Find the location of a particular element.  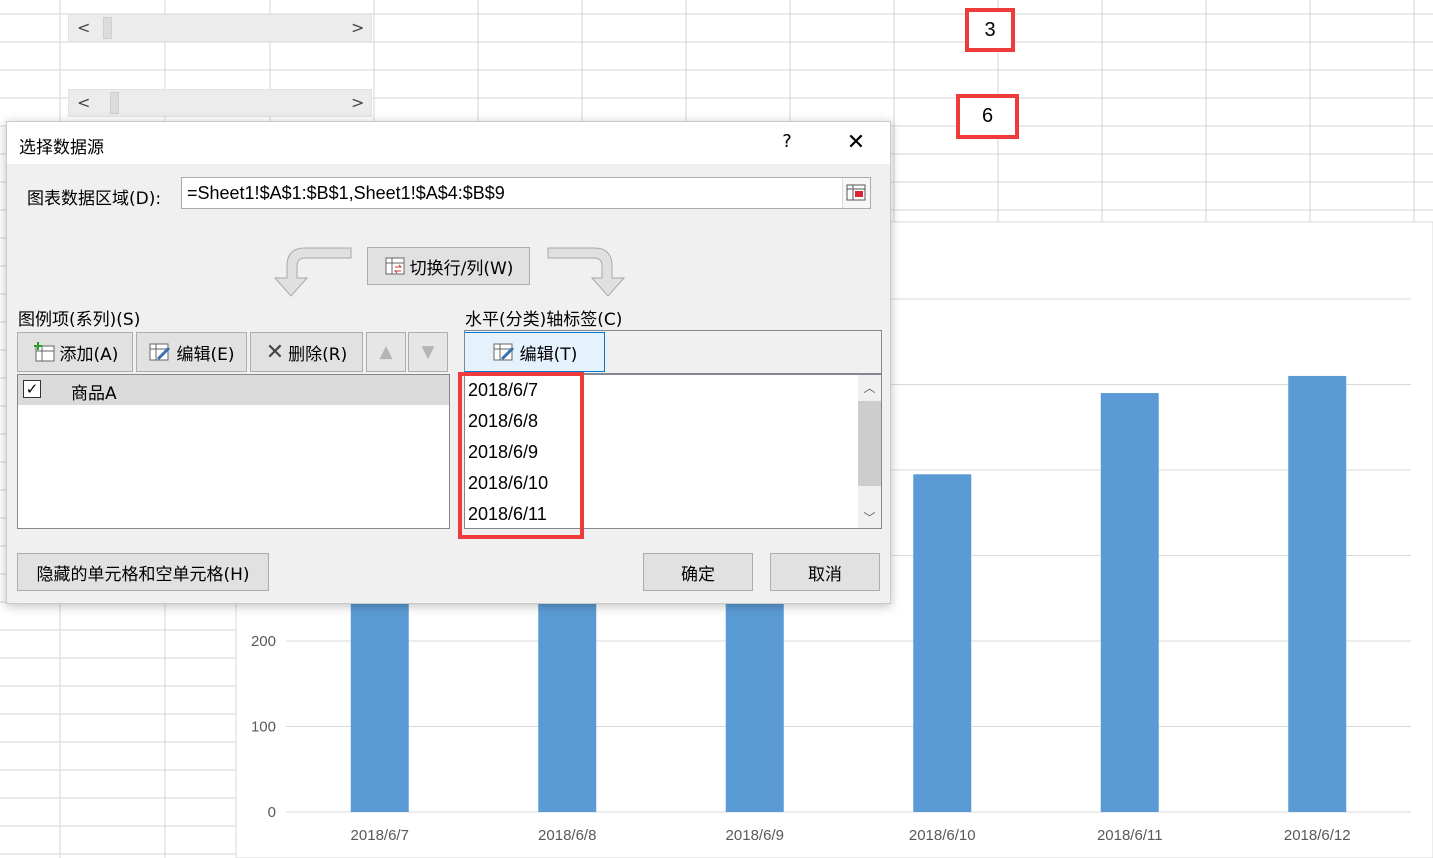

sheet-scrollbar-2: < > is located at coordinates (220, 103).